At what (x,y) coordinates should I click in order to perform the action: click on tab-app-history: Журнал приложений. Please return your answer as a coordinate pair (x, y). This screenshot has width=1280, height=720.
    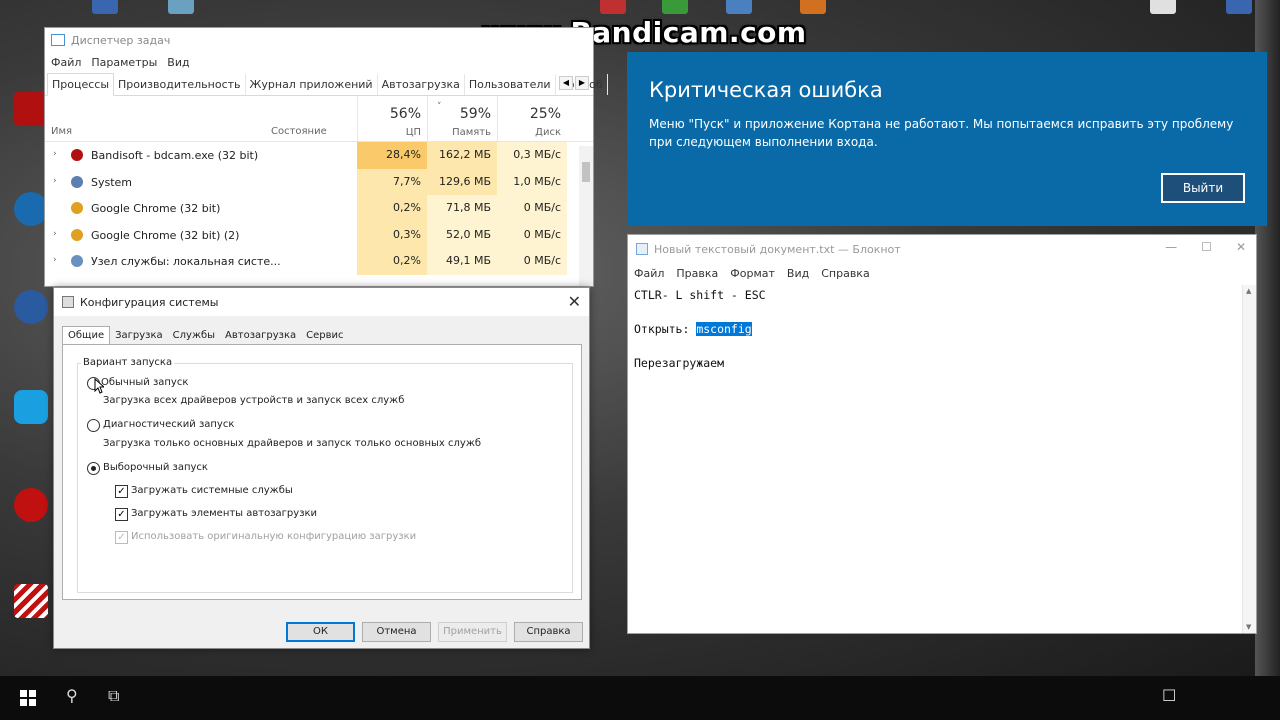
    Looking at the image, I should click on (312, 84).